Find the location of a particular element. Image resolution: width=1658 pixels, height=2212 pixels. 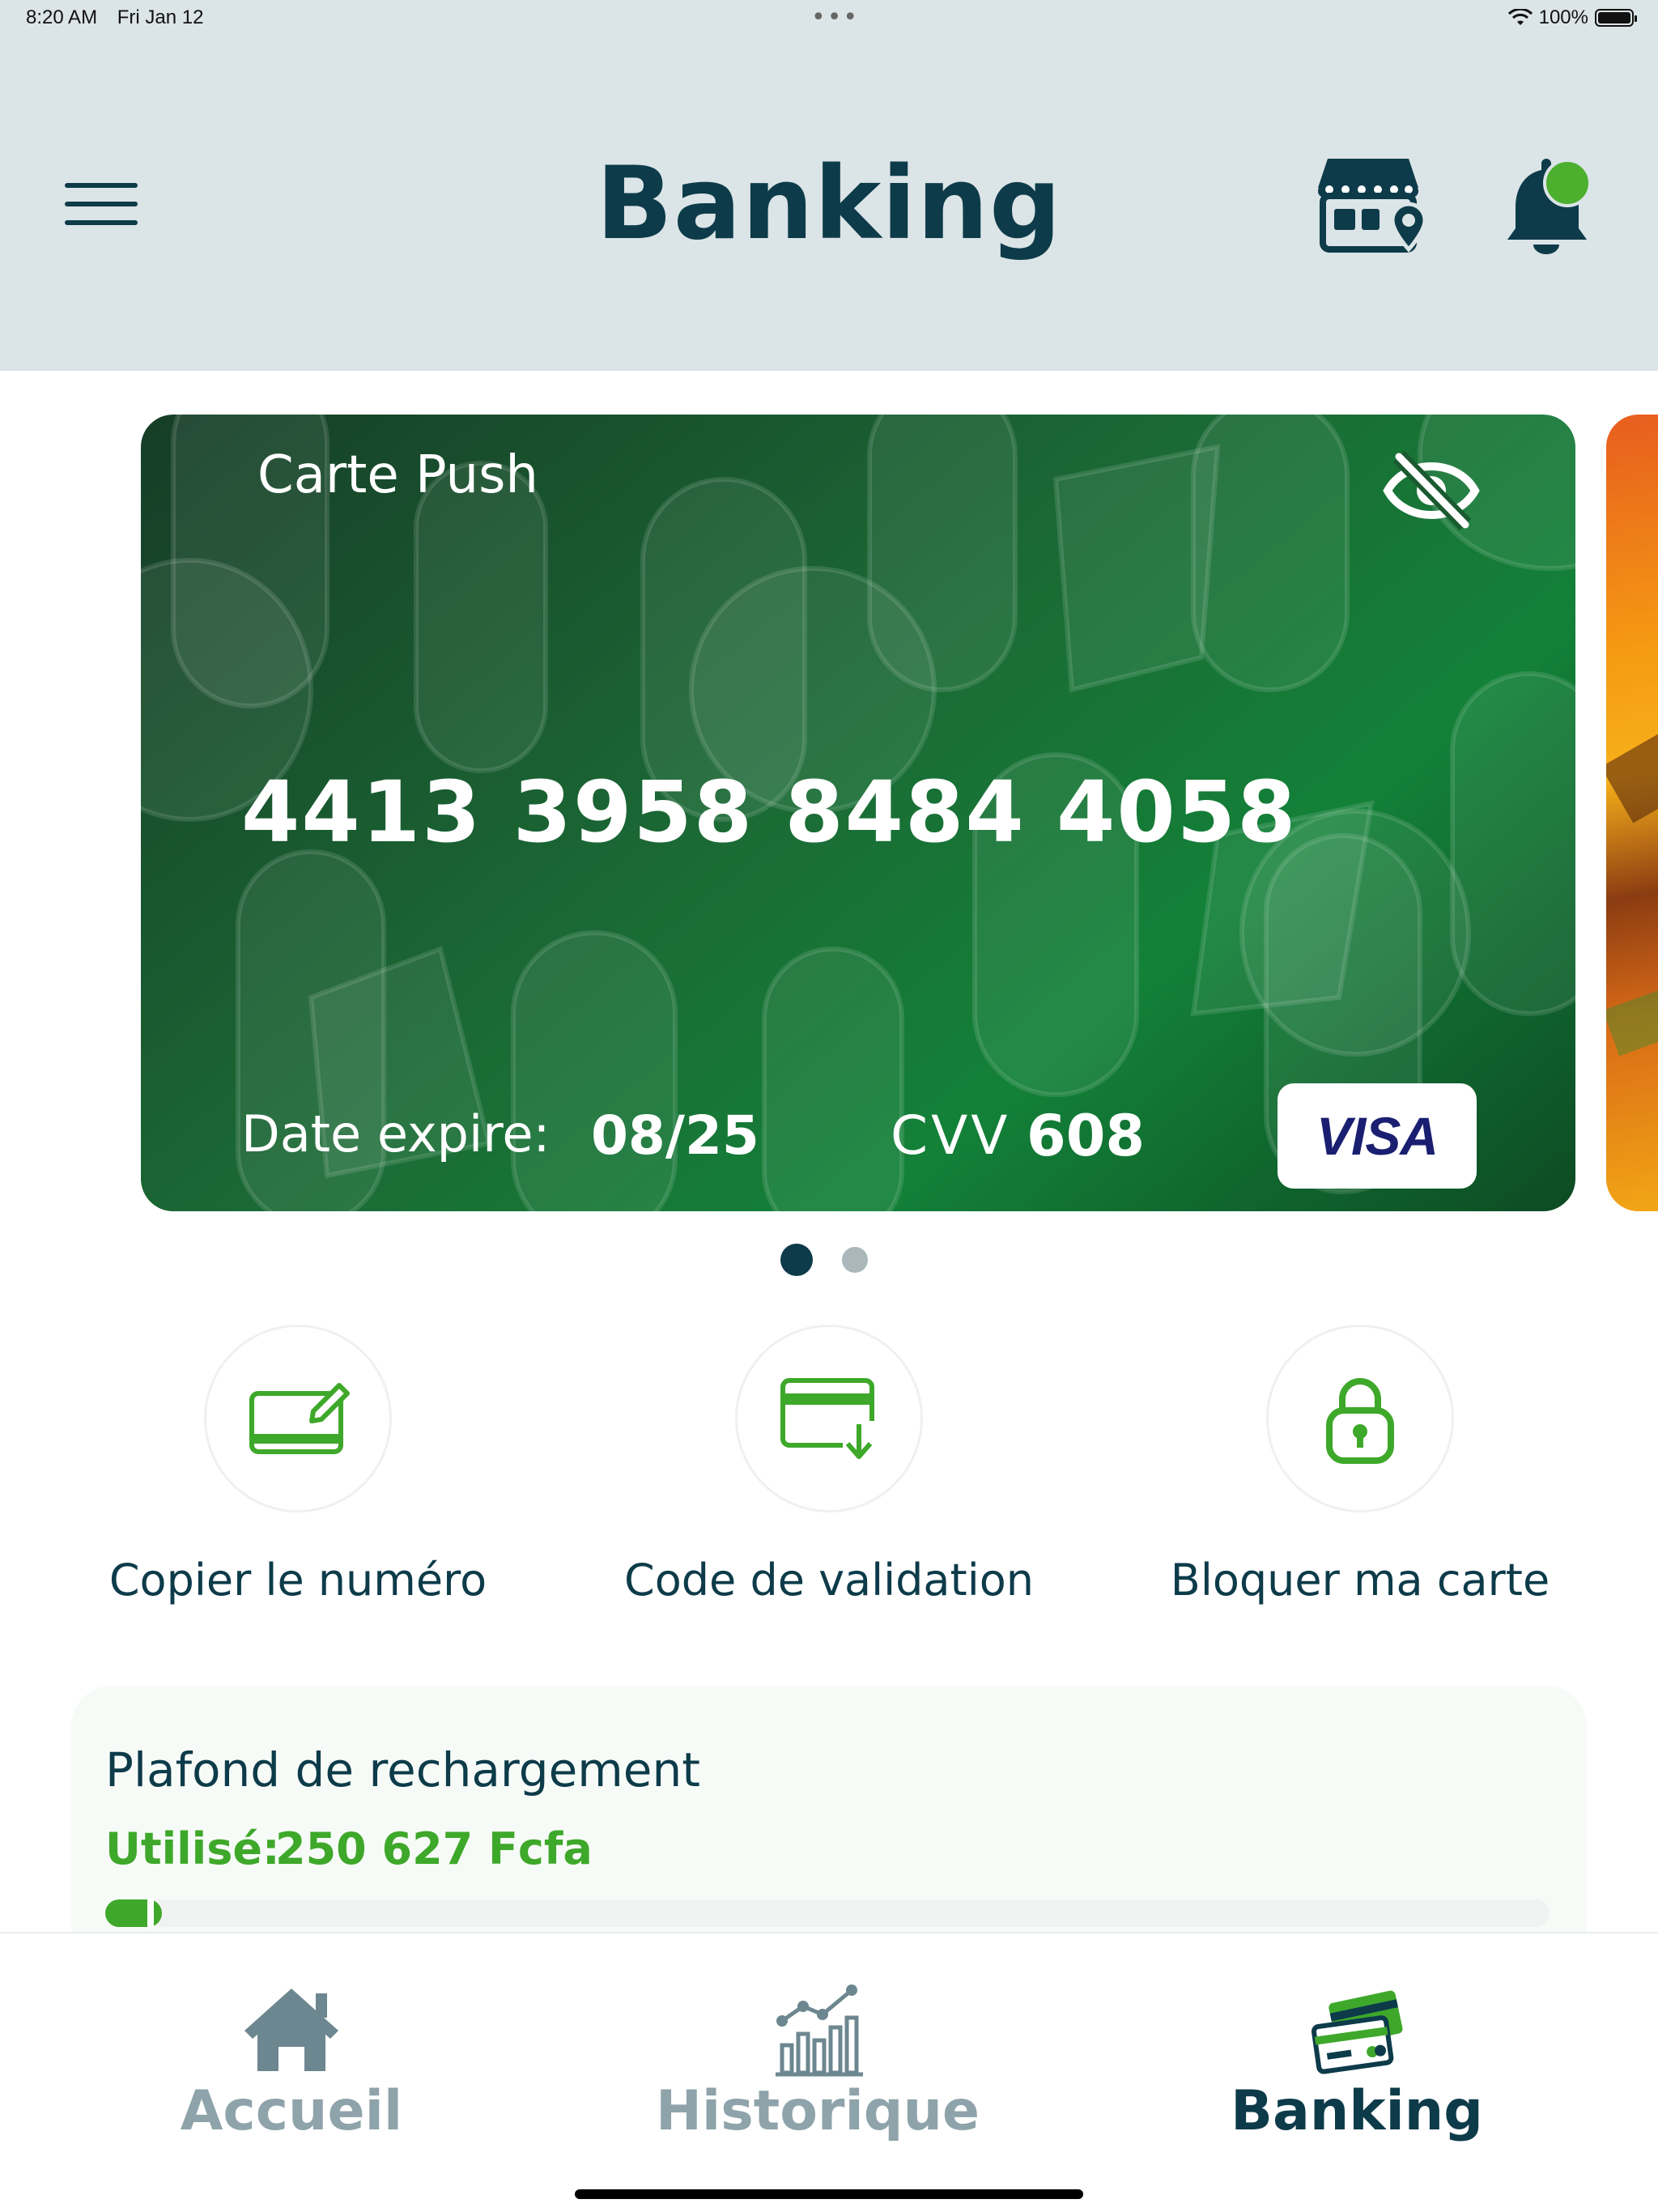

block-card-button: Bloquer ma carte is located at coordinates (1360, 1465).